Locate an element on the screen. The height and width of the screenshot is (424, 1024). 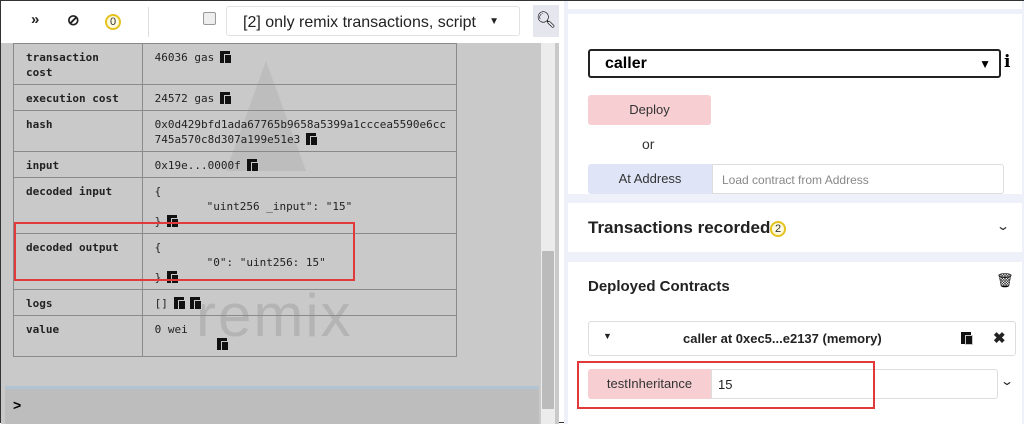
deploy-button: Deploy is located at coordinates (649, 110).